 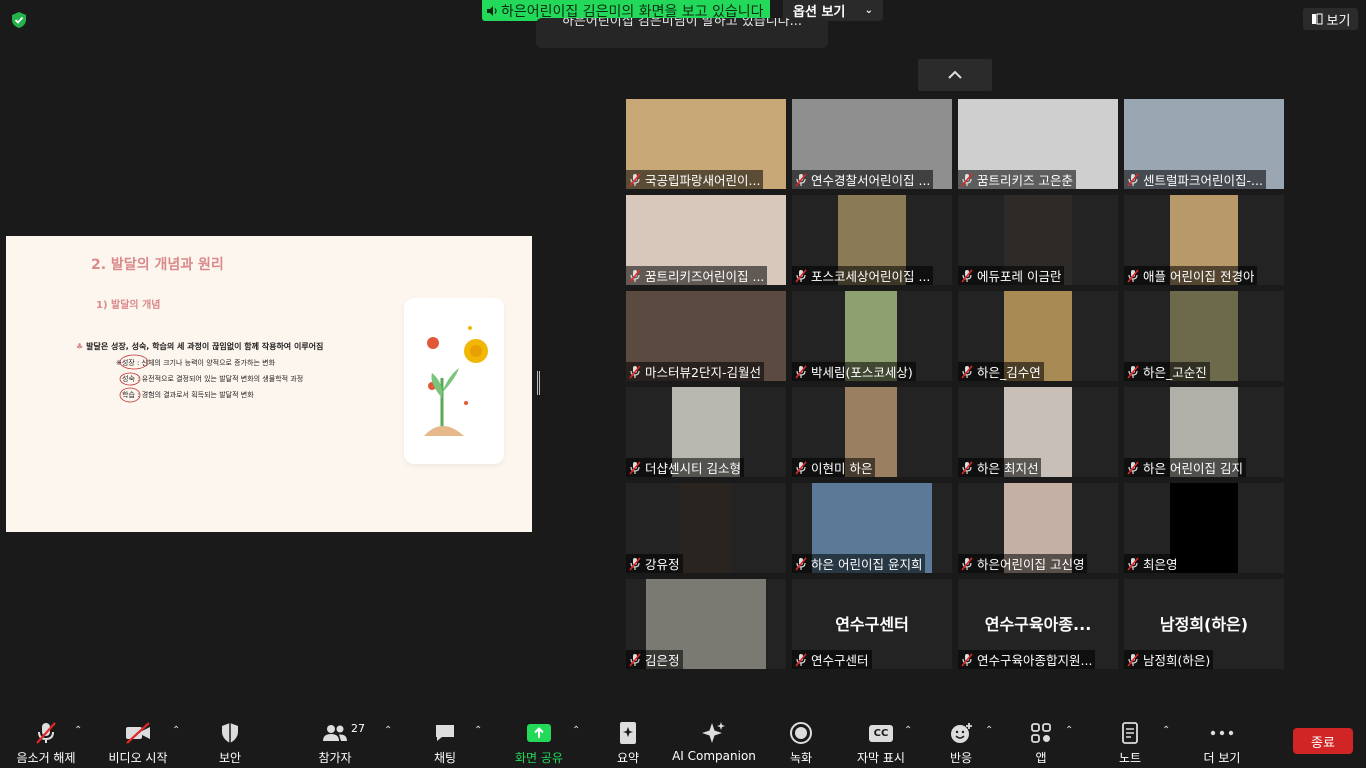 I want to click on notes-button: 노트, so click(x=1130, y=740).